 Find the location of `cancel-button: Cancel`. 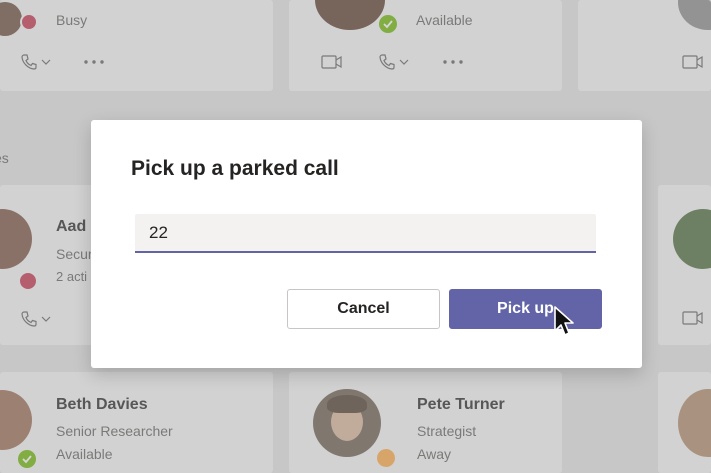

cancel-button: Cancel is located at coordinates (363, 309).